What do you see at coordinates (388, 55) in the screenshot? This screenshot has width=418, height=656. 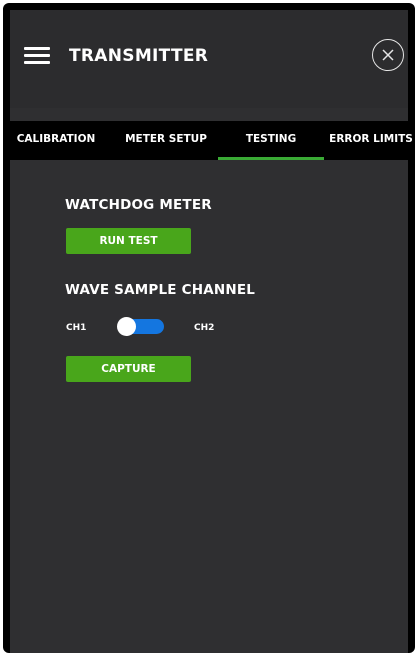 I see `close-icon` at bounding box center [388, 55].